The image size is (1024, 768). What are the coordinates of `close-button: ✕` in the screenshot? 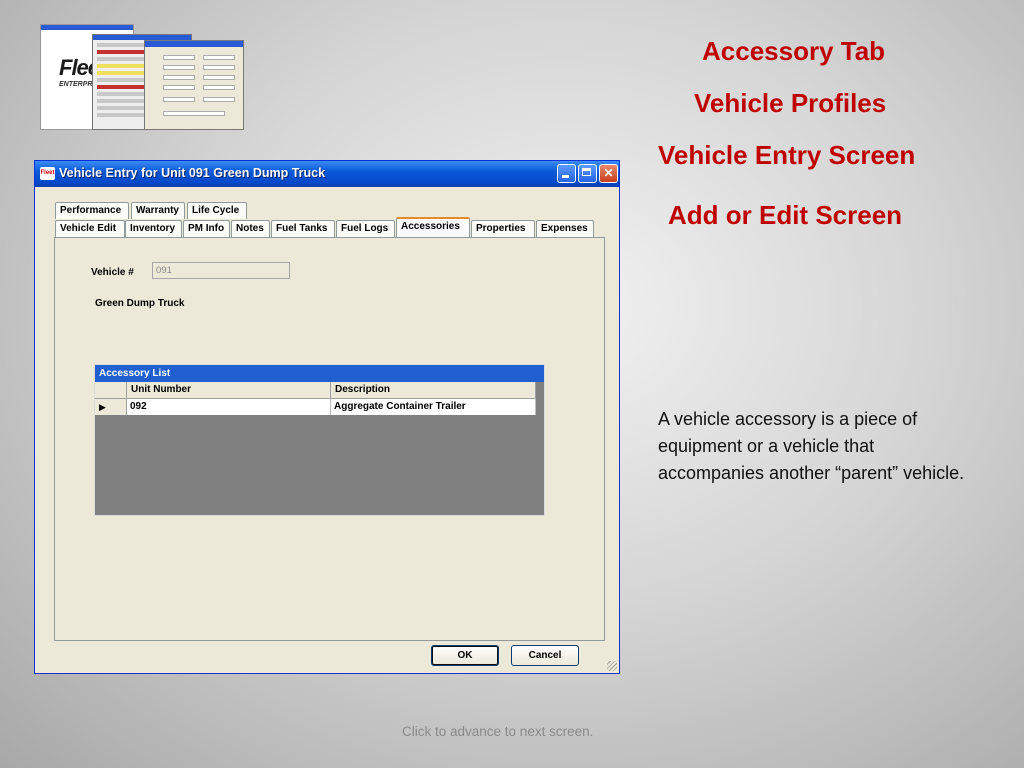 It's located at (608, 173).